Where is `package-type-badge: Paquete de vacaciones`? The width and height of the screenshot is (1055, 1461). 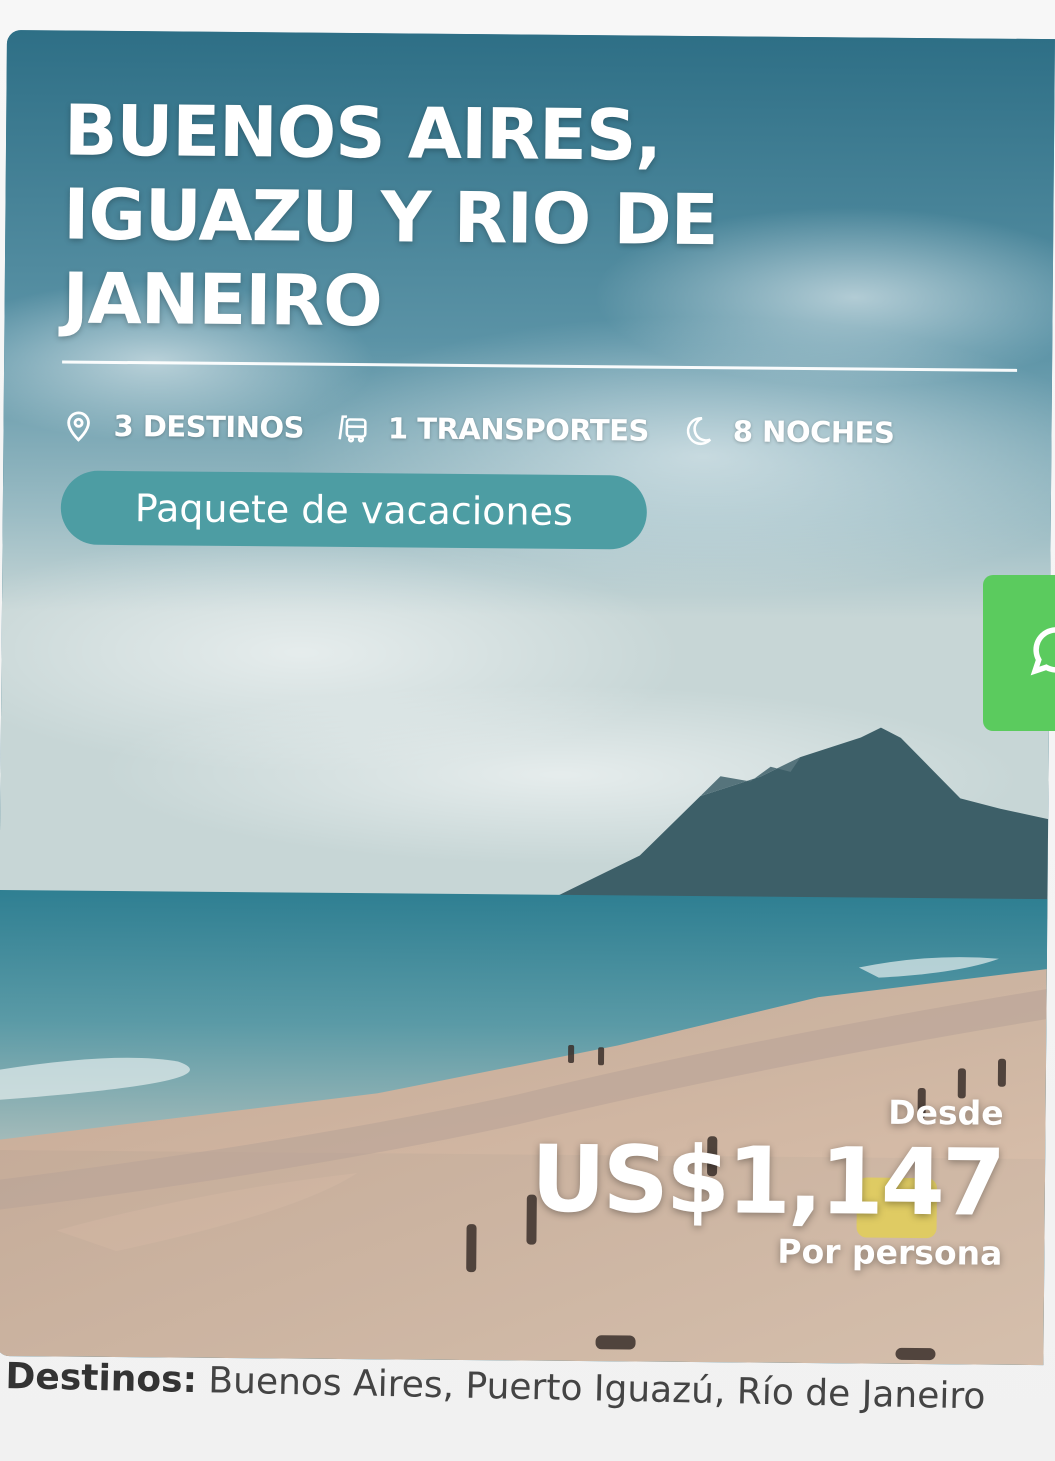
package-type-badge: Paquete de vacaciones is located at coordinates (354, 510).